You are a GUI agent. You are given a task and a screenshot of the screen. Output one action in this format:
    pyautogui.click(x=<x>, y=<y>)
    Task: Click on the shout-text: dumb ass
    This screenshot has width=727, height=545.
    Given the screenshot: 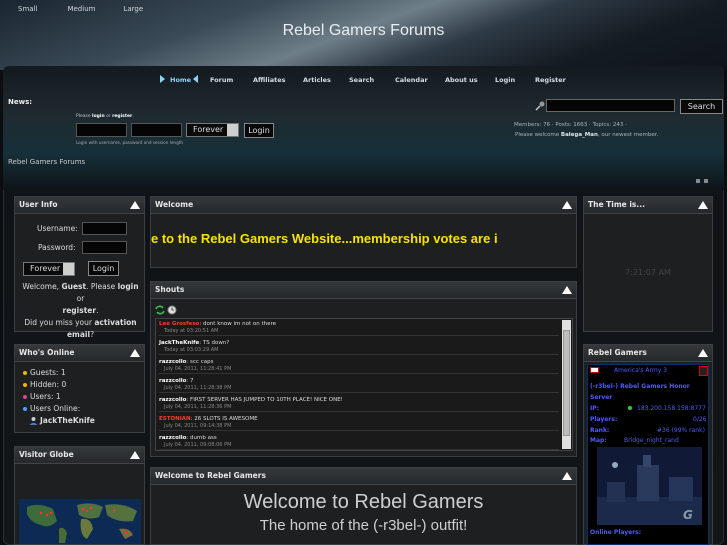 What is the action you would take?
    pyautogui.click(x=203, y=438)
    